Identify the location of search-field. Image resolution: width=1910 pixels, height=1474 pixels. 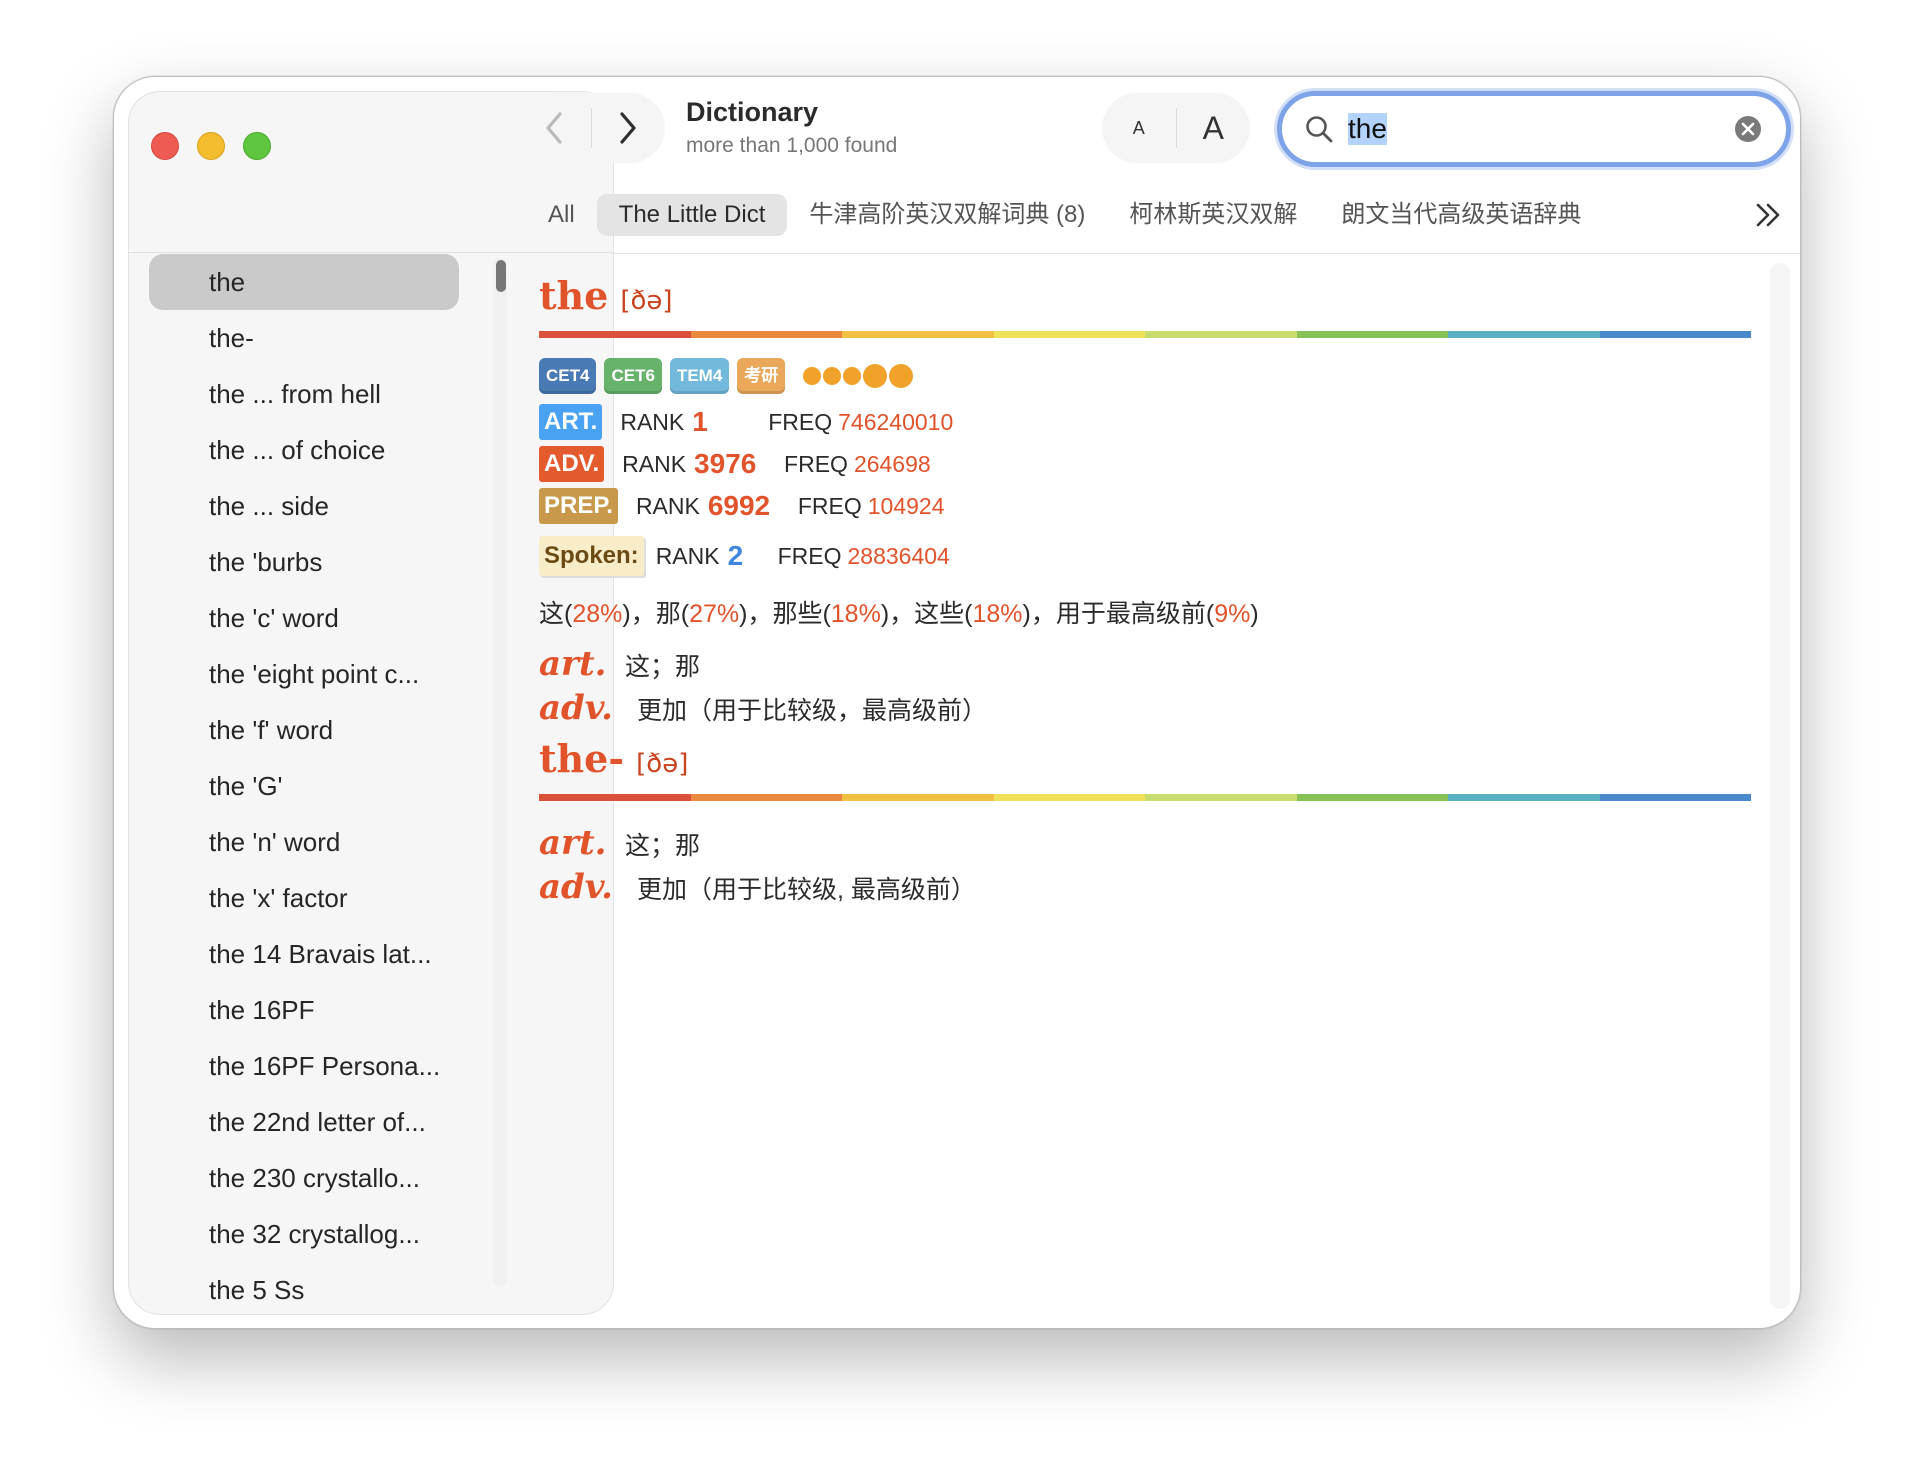
(1534, 129).